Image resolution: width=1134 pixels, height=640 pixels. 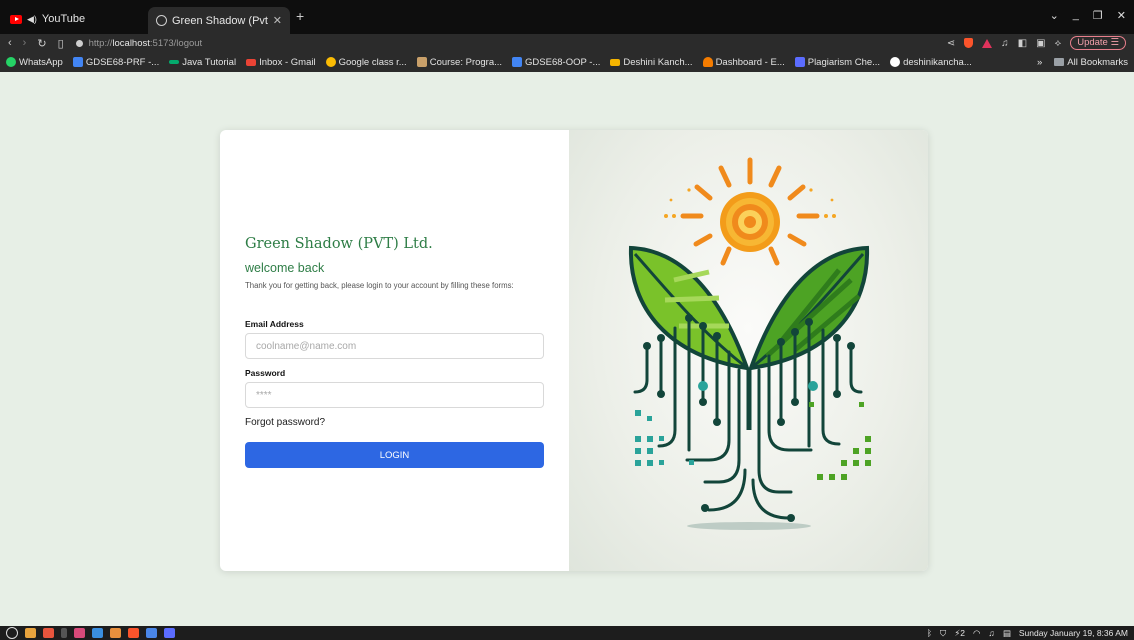 What do you see at coordinates (1073, 633) in the screenshot?
I see `clock: Sunday January 19, 8:36 AM` at bounding box center [1073, 633].